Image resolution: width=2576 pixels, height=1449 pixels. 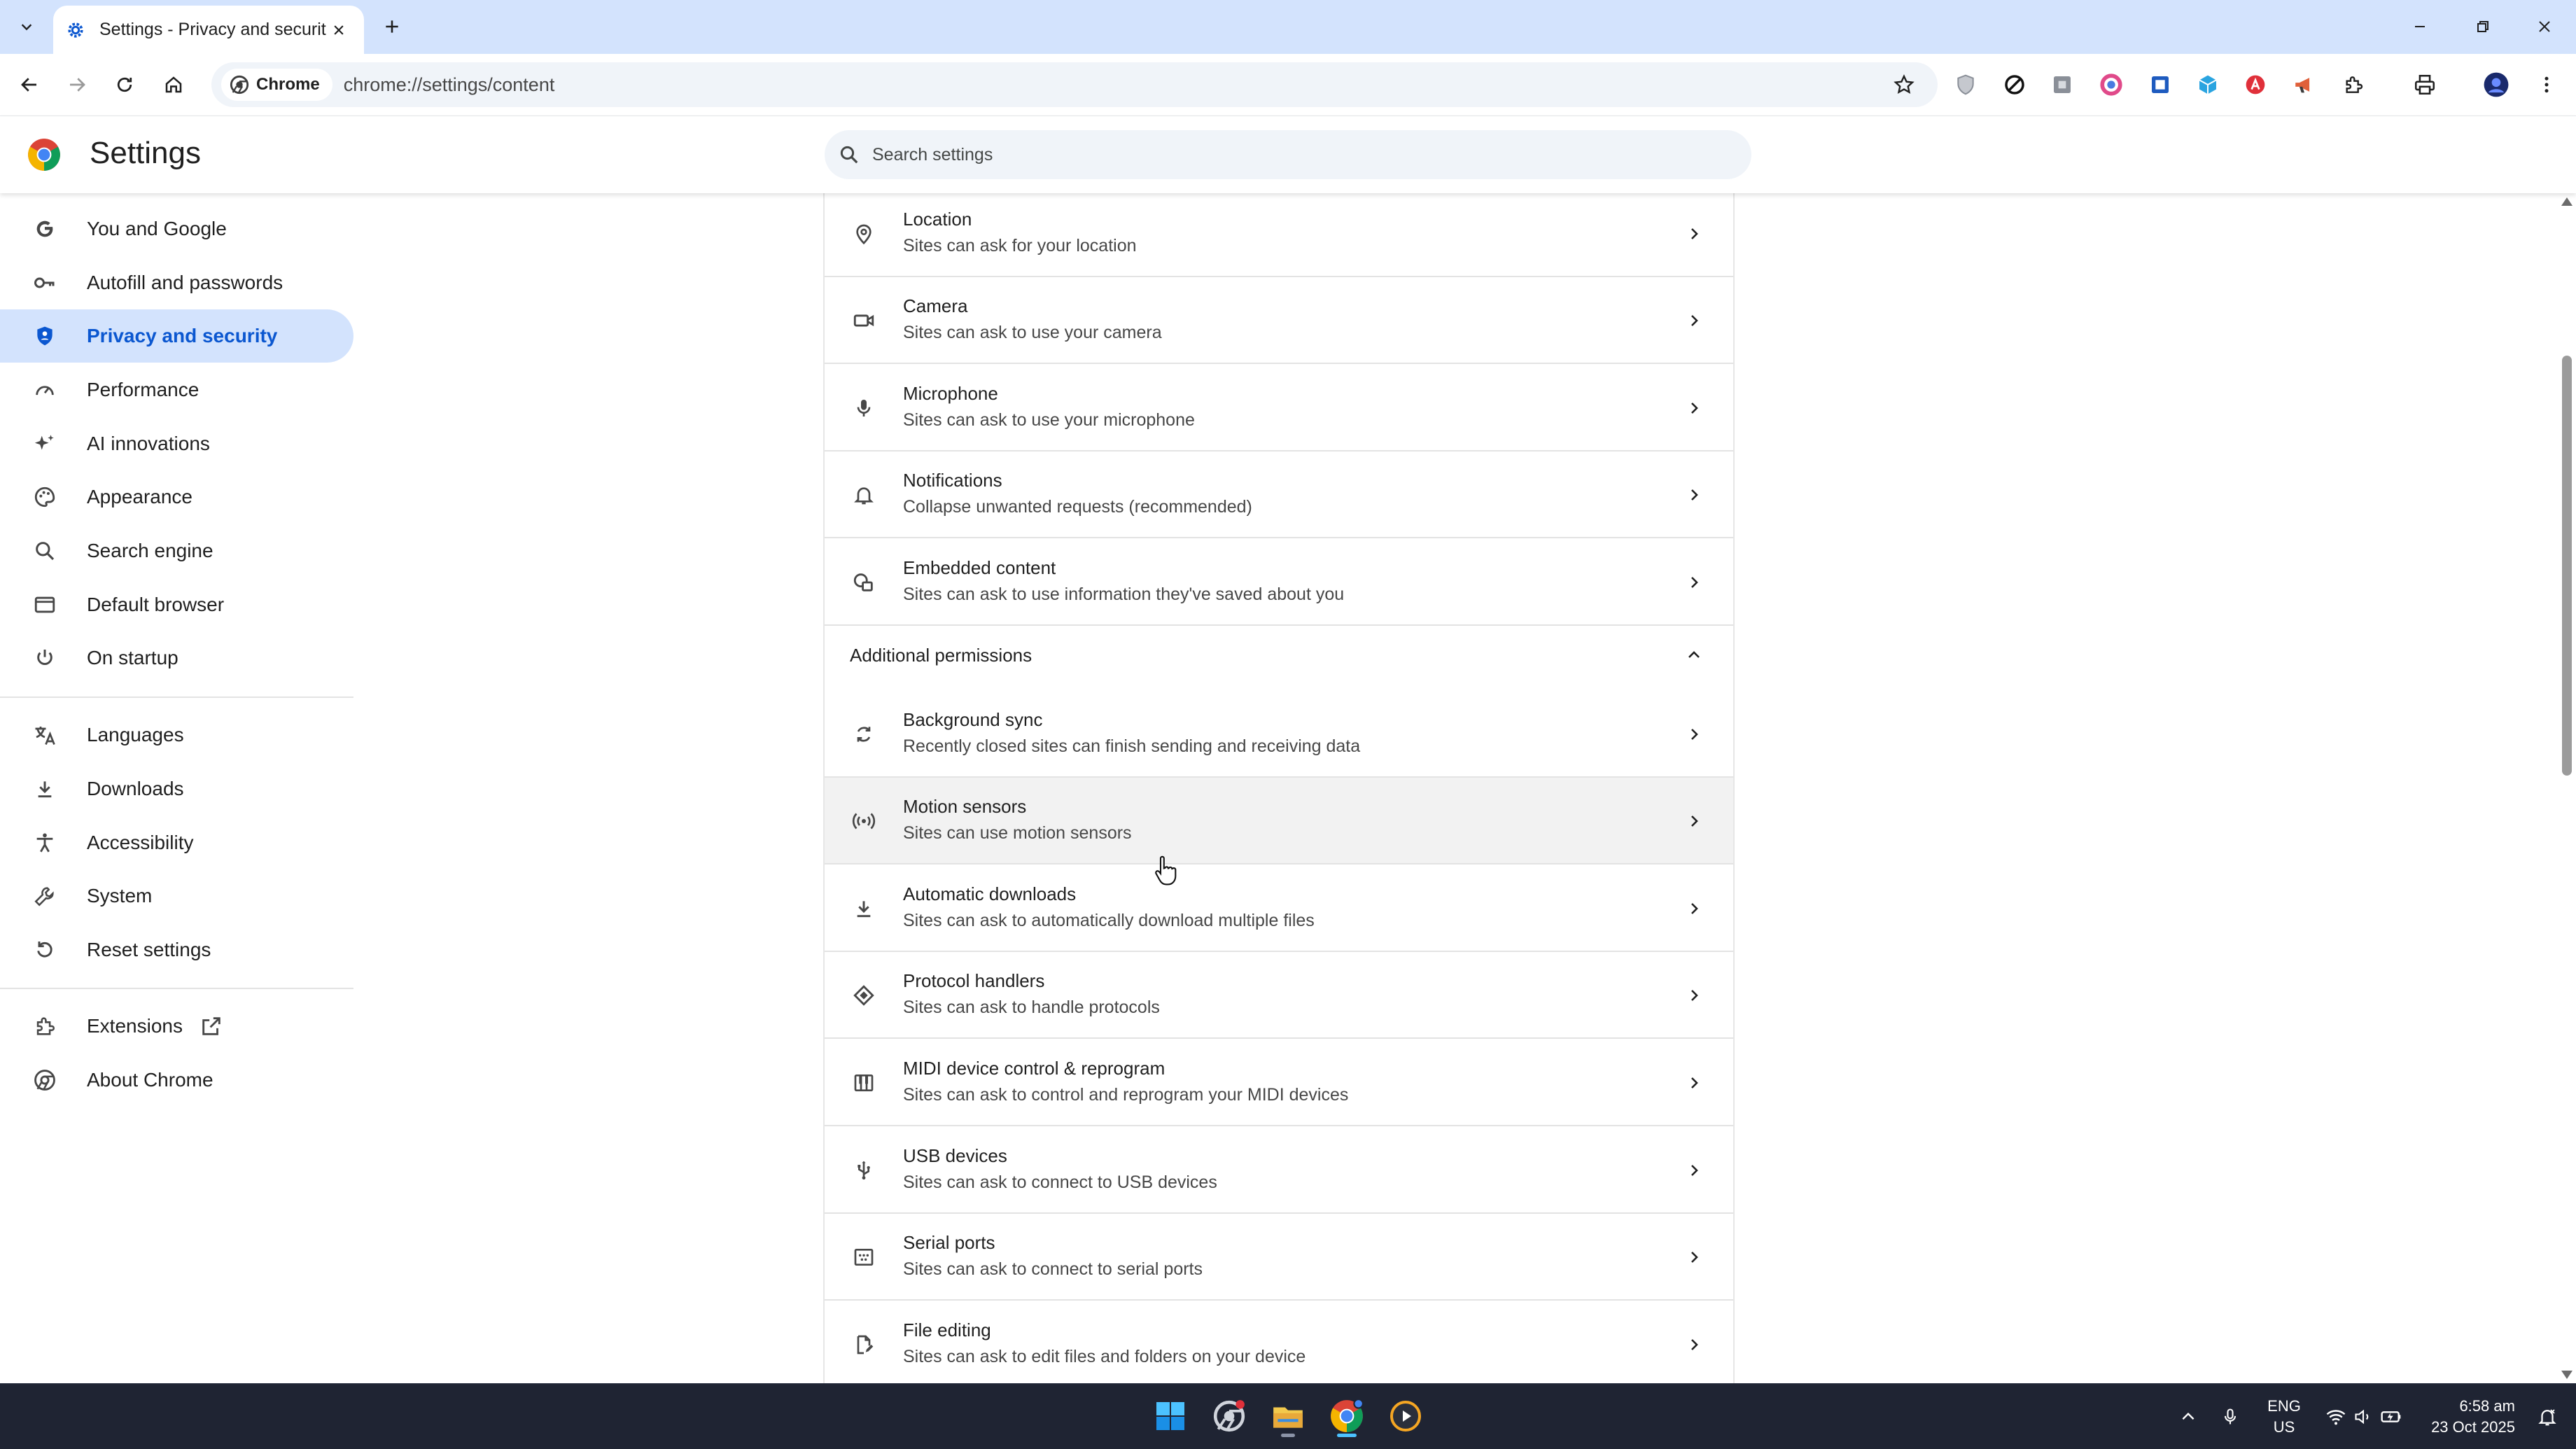 I want to click on sidebar-item-search-engine: Search engine, so click(x=177, y=551).